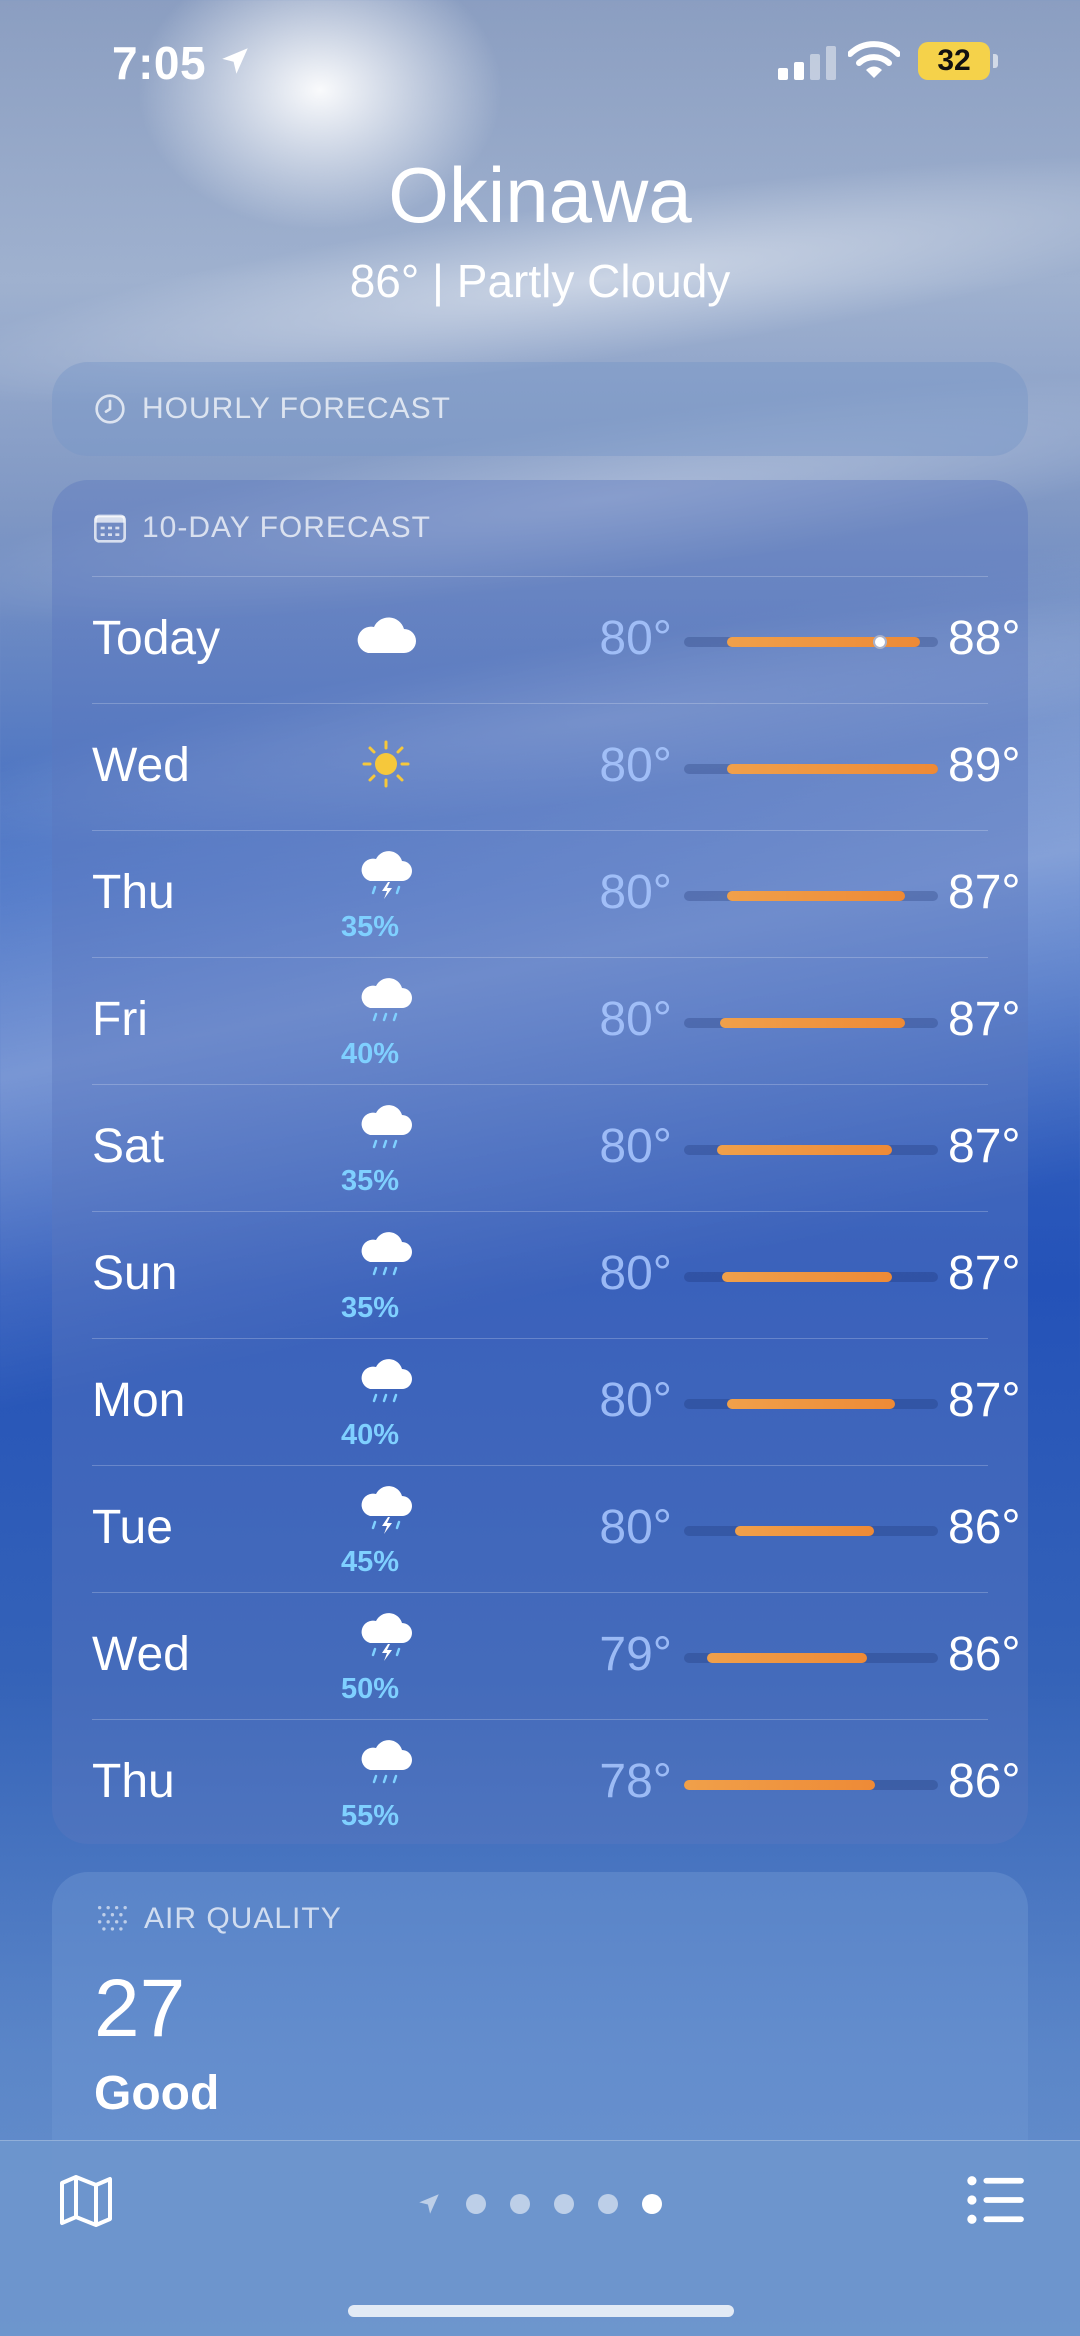  I want to click on cloud-icon, so click(386, 637).